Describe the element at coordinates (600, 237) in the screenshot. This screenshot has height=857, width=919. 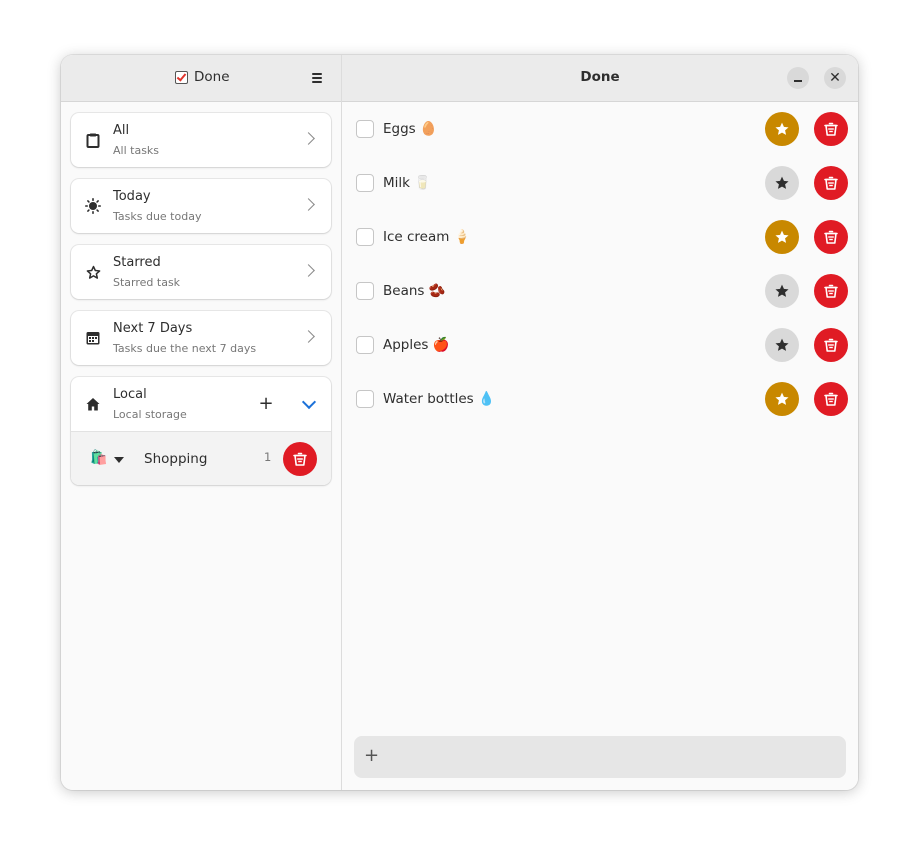
I see `task-row: Ice cream 🍦` at that location.